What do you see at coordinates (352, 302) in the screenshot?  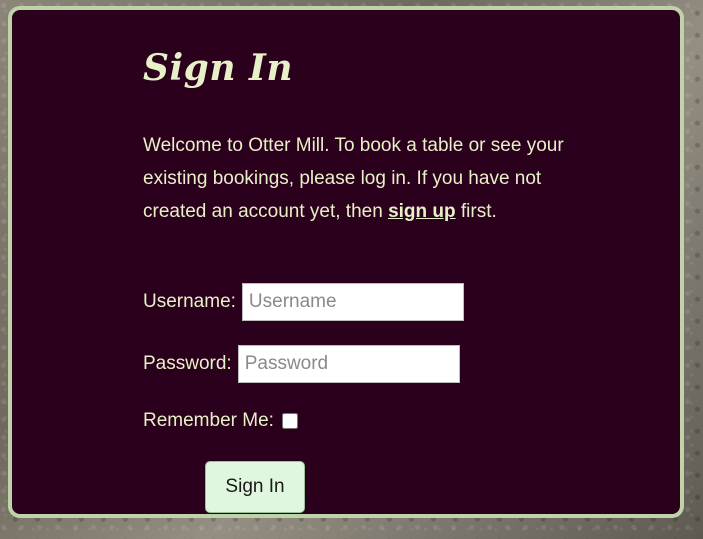 I see `username-input` at bounding box center [352, 302].